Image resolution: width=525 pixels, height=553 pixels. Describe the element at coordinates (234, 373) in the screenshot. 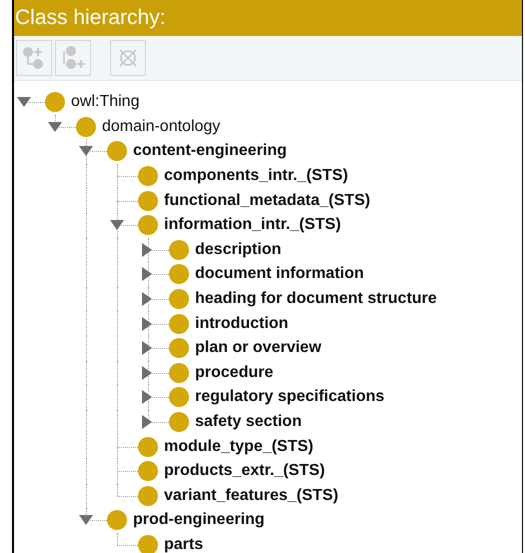

I see `class-label: procedure` at that location.